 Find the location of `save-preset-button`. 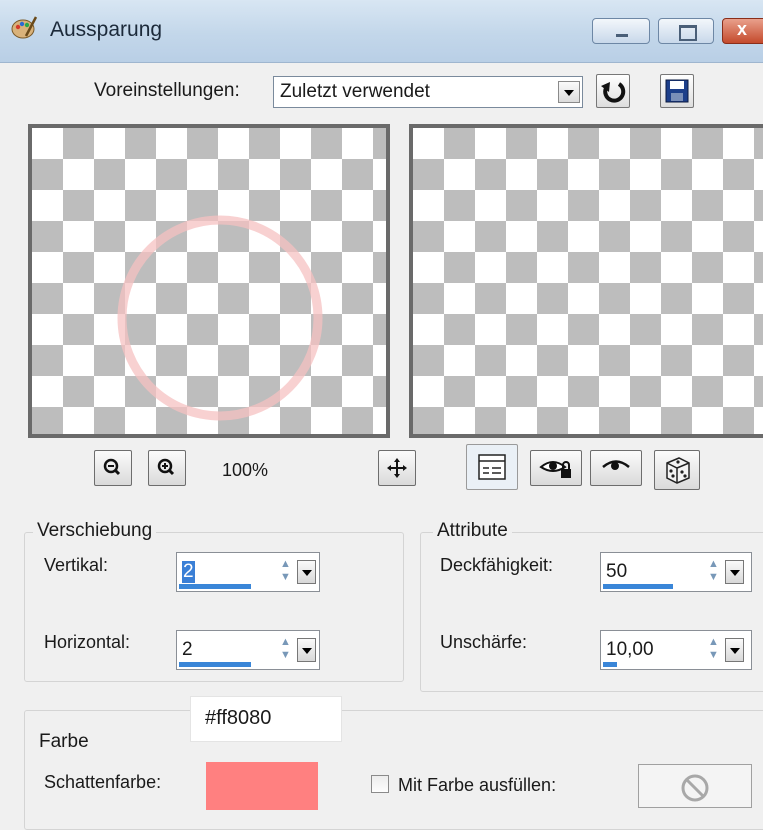

save-preset-button is located at coordinates (677, 91).